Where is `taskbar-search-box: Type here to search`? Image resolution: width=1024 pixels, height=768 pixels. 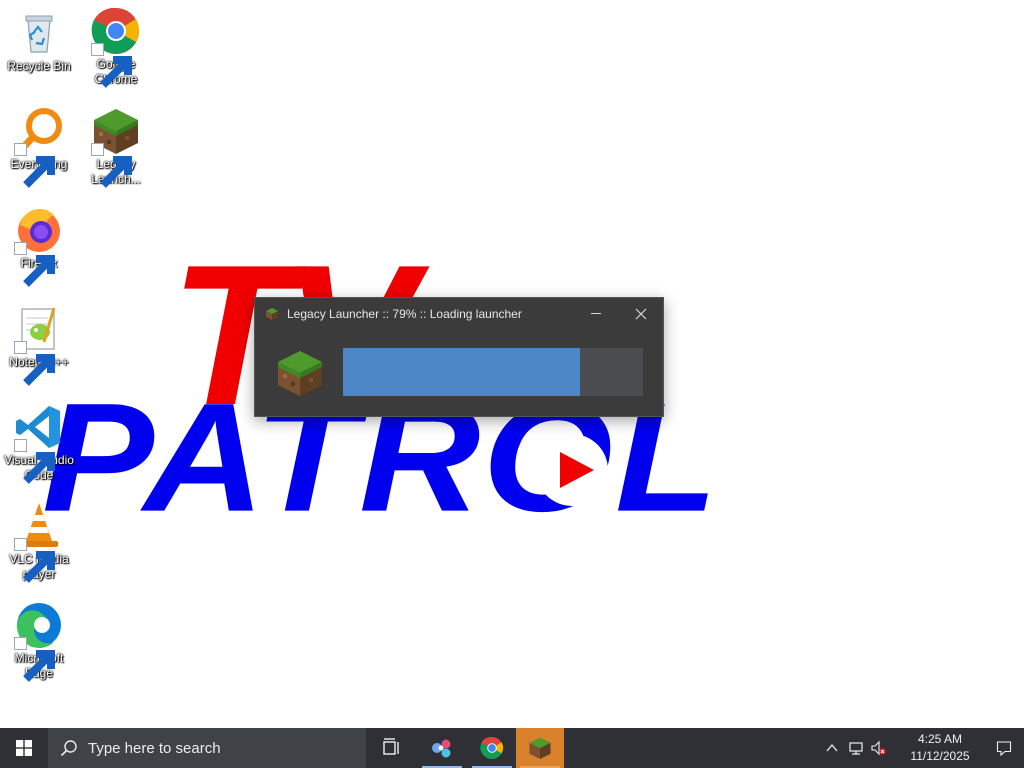 taskbar-search-box: Type here to search is located at coordinates (207, 748).